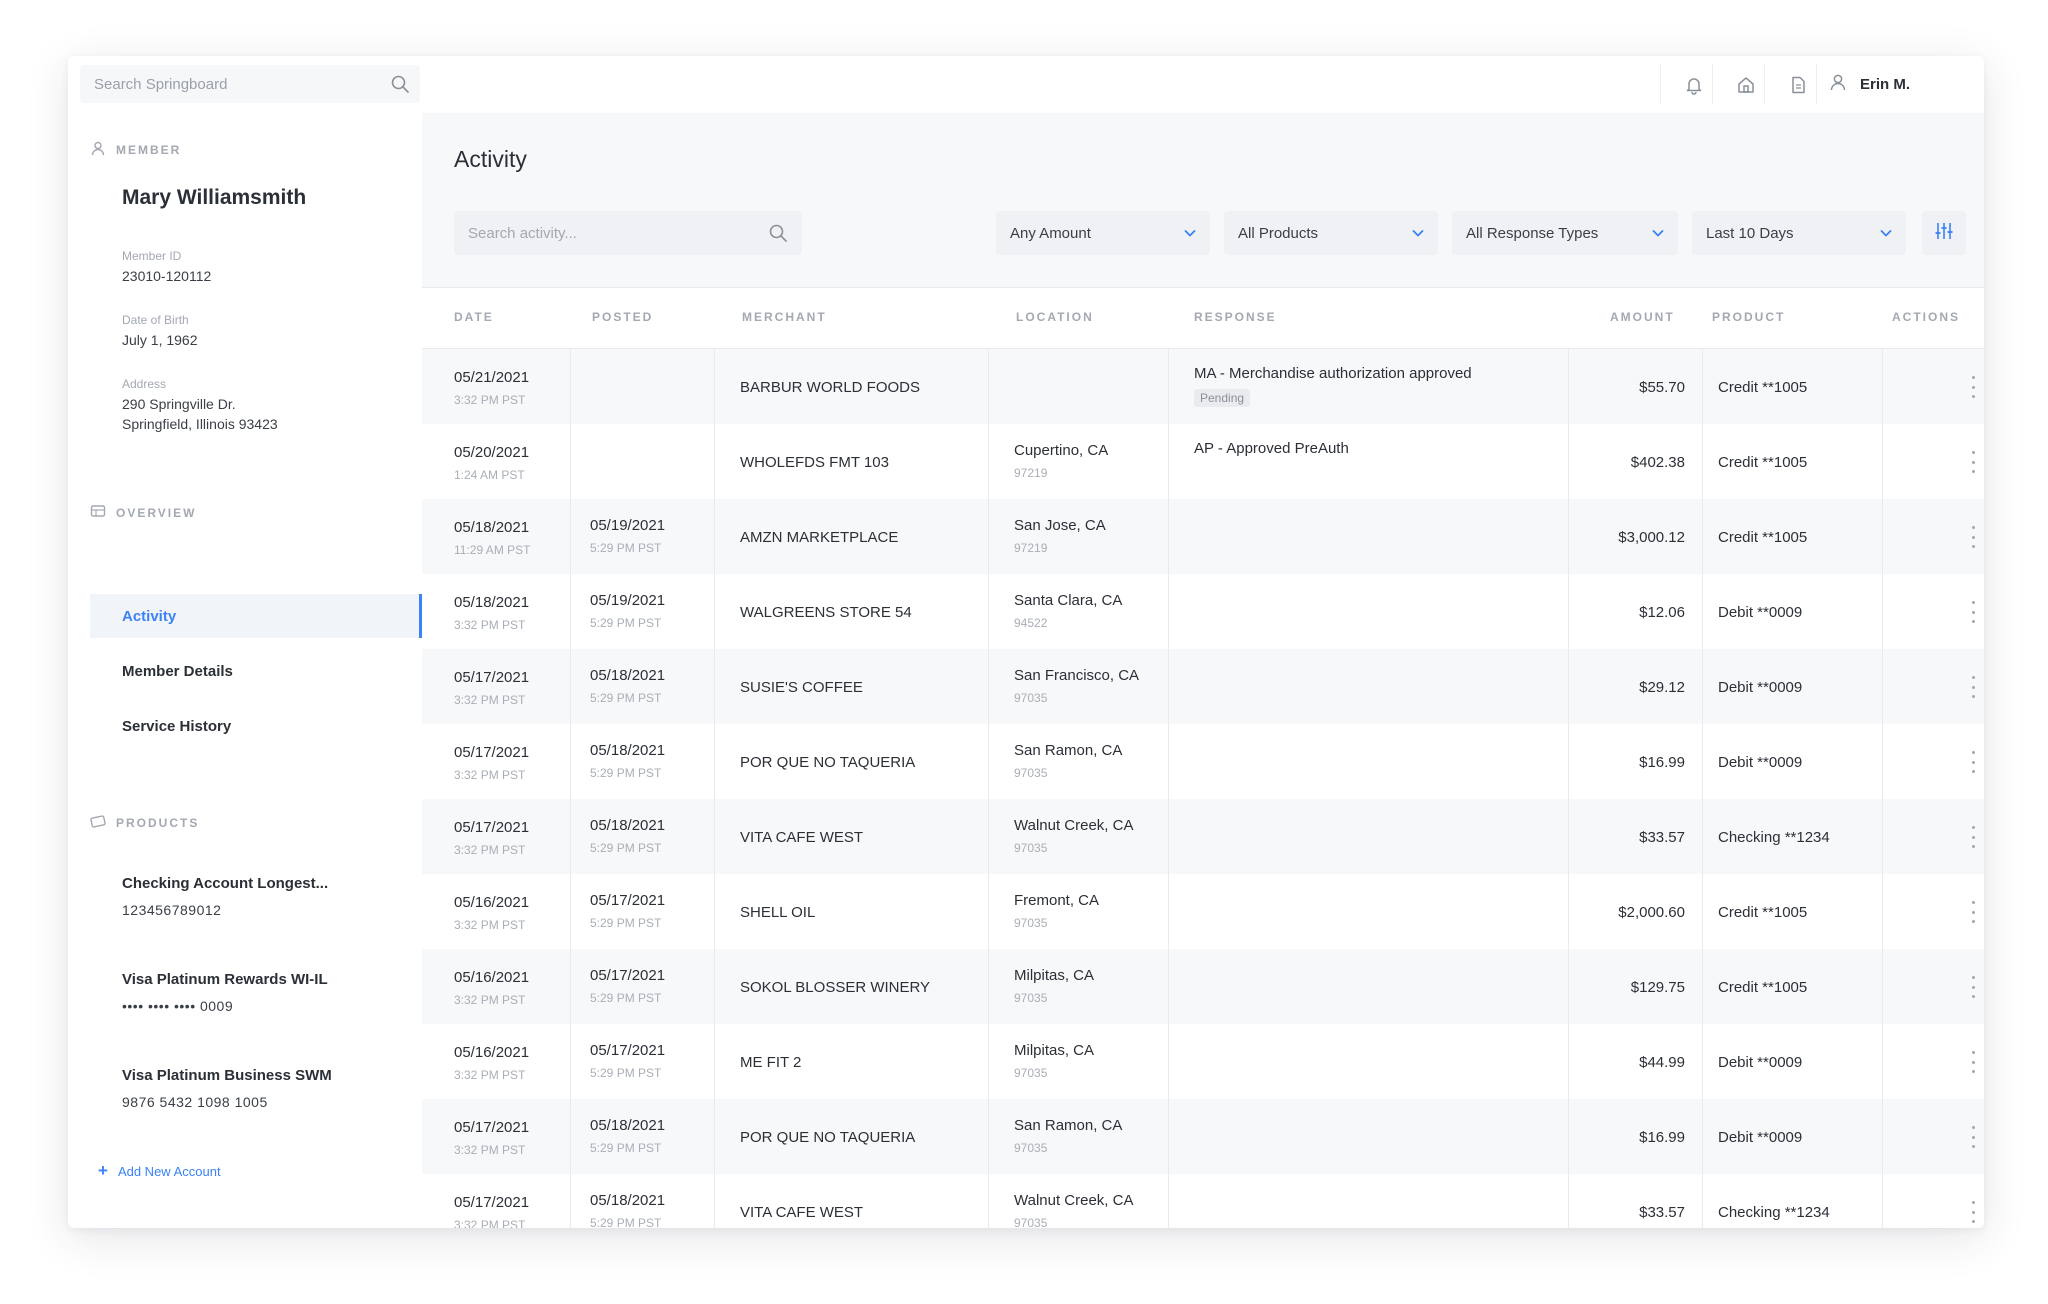 The image size is (2048, 1304). Describe the element at coordinates (1799, 233) in the screenshot. I see `date-range-filter: Last 10 Days` at that location.